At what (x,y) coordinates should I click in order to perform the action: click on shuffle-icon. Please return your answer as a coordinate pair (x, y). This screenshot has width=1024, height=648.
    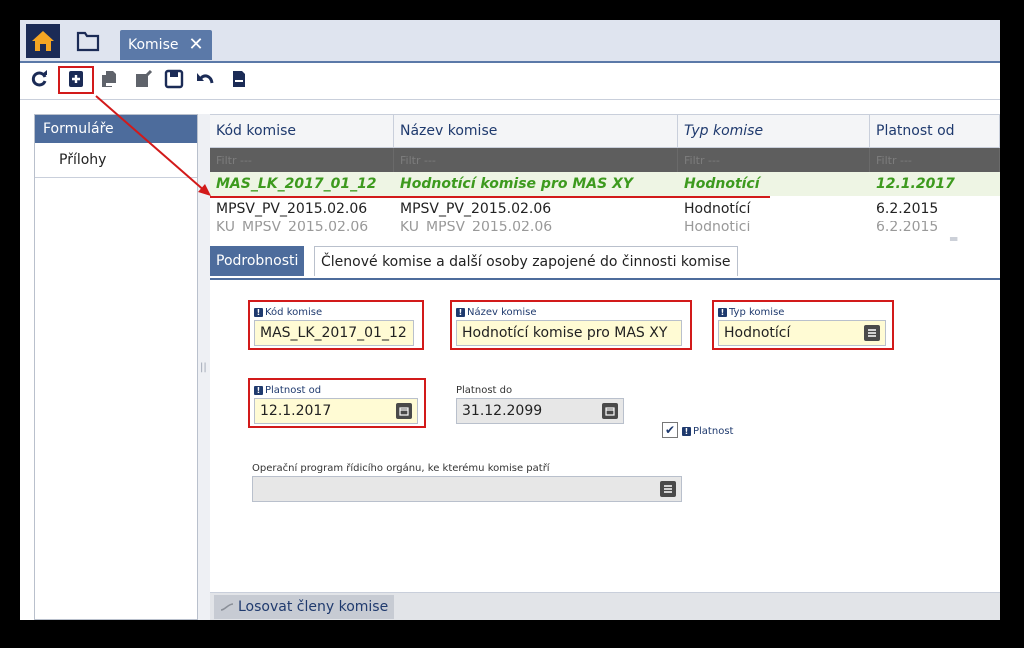
    Looking at the image, I should click on (227, 607).